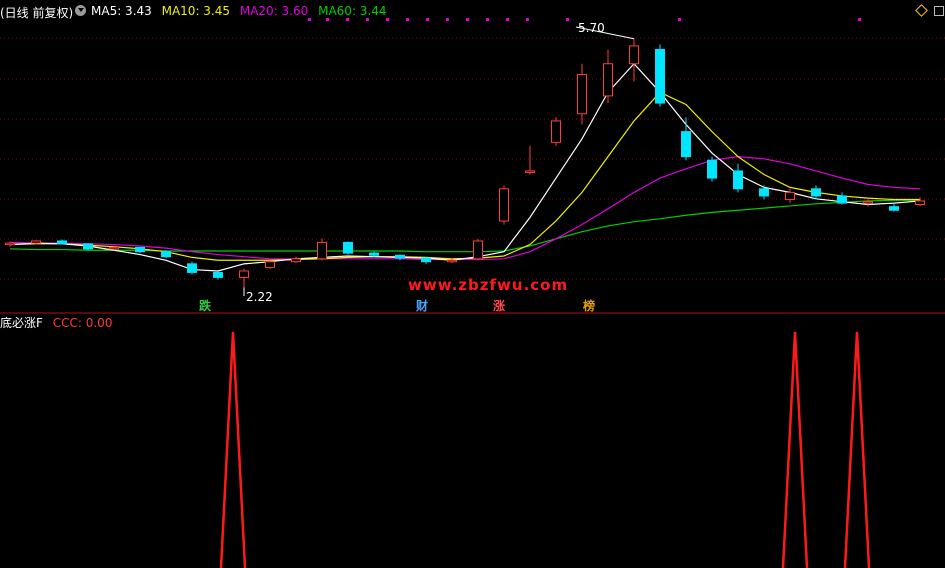 This screenshot has width=945, height=568. I want to click on ma60-line, so click(464, 226).